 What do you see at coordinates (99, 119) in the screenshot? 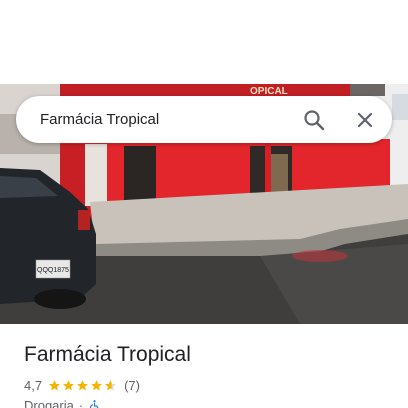
I see `search-query-text: Farmácia Tropical` at bounding box center [99, 119].